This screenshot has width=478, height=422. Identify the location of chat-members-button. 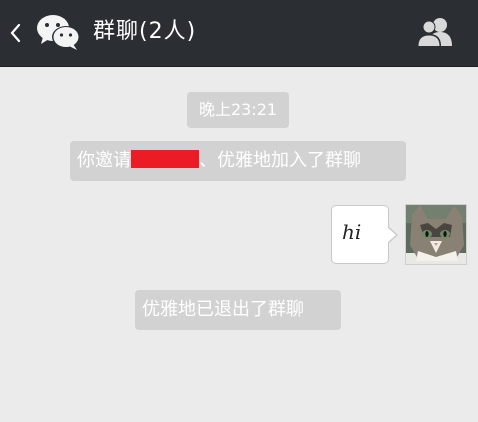
(435, 32).